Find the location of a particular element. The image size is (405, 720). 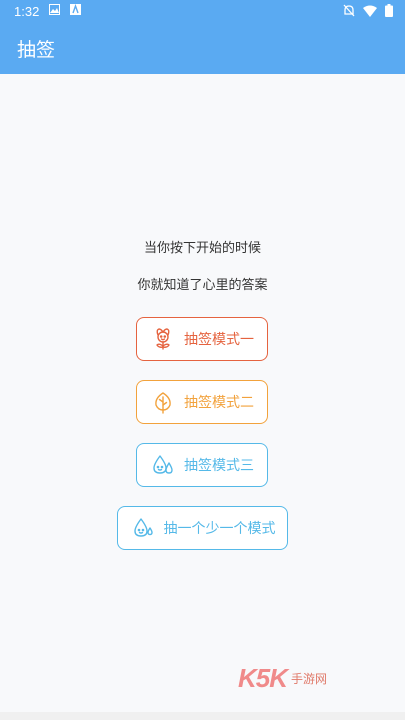

watermark-logo: K5K 手游网 is located at coordinates (308, 678).